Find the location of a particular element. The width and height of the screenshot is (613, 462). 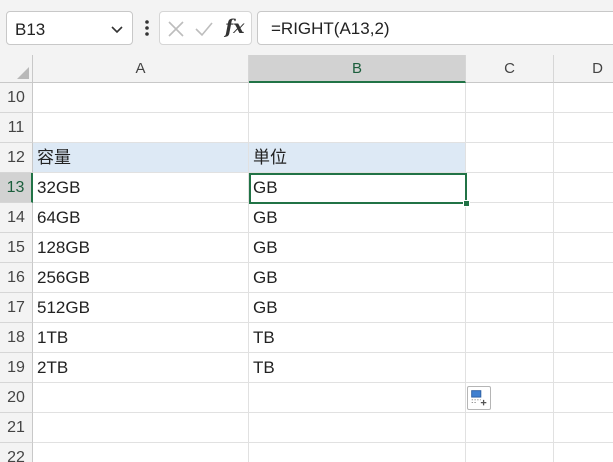

cell-a: 2TB is located at coordinates (141, 368).